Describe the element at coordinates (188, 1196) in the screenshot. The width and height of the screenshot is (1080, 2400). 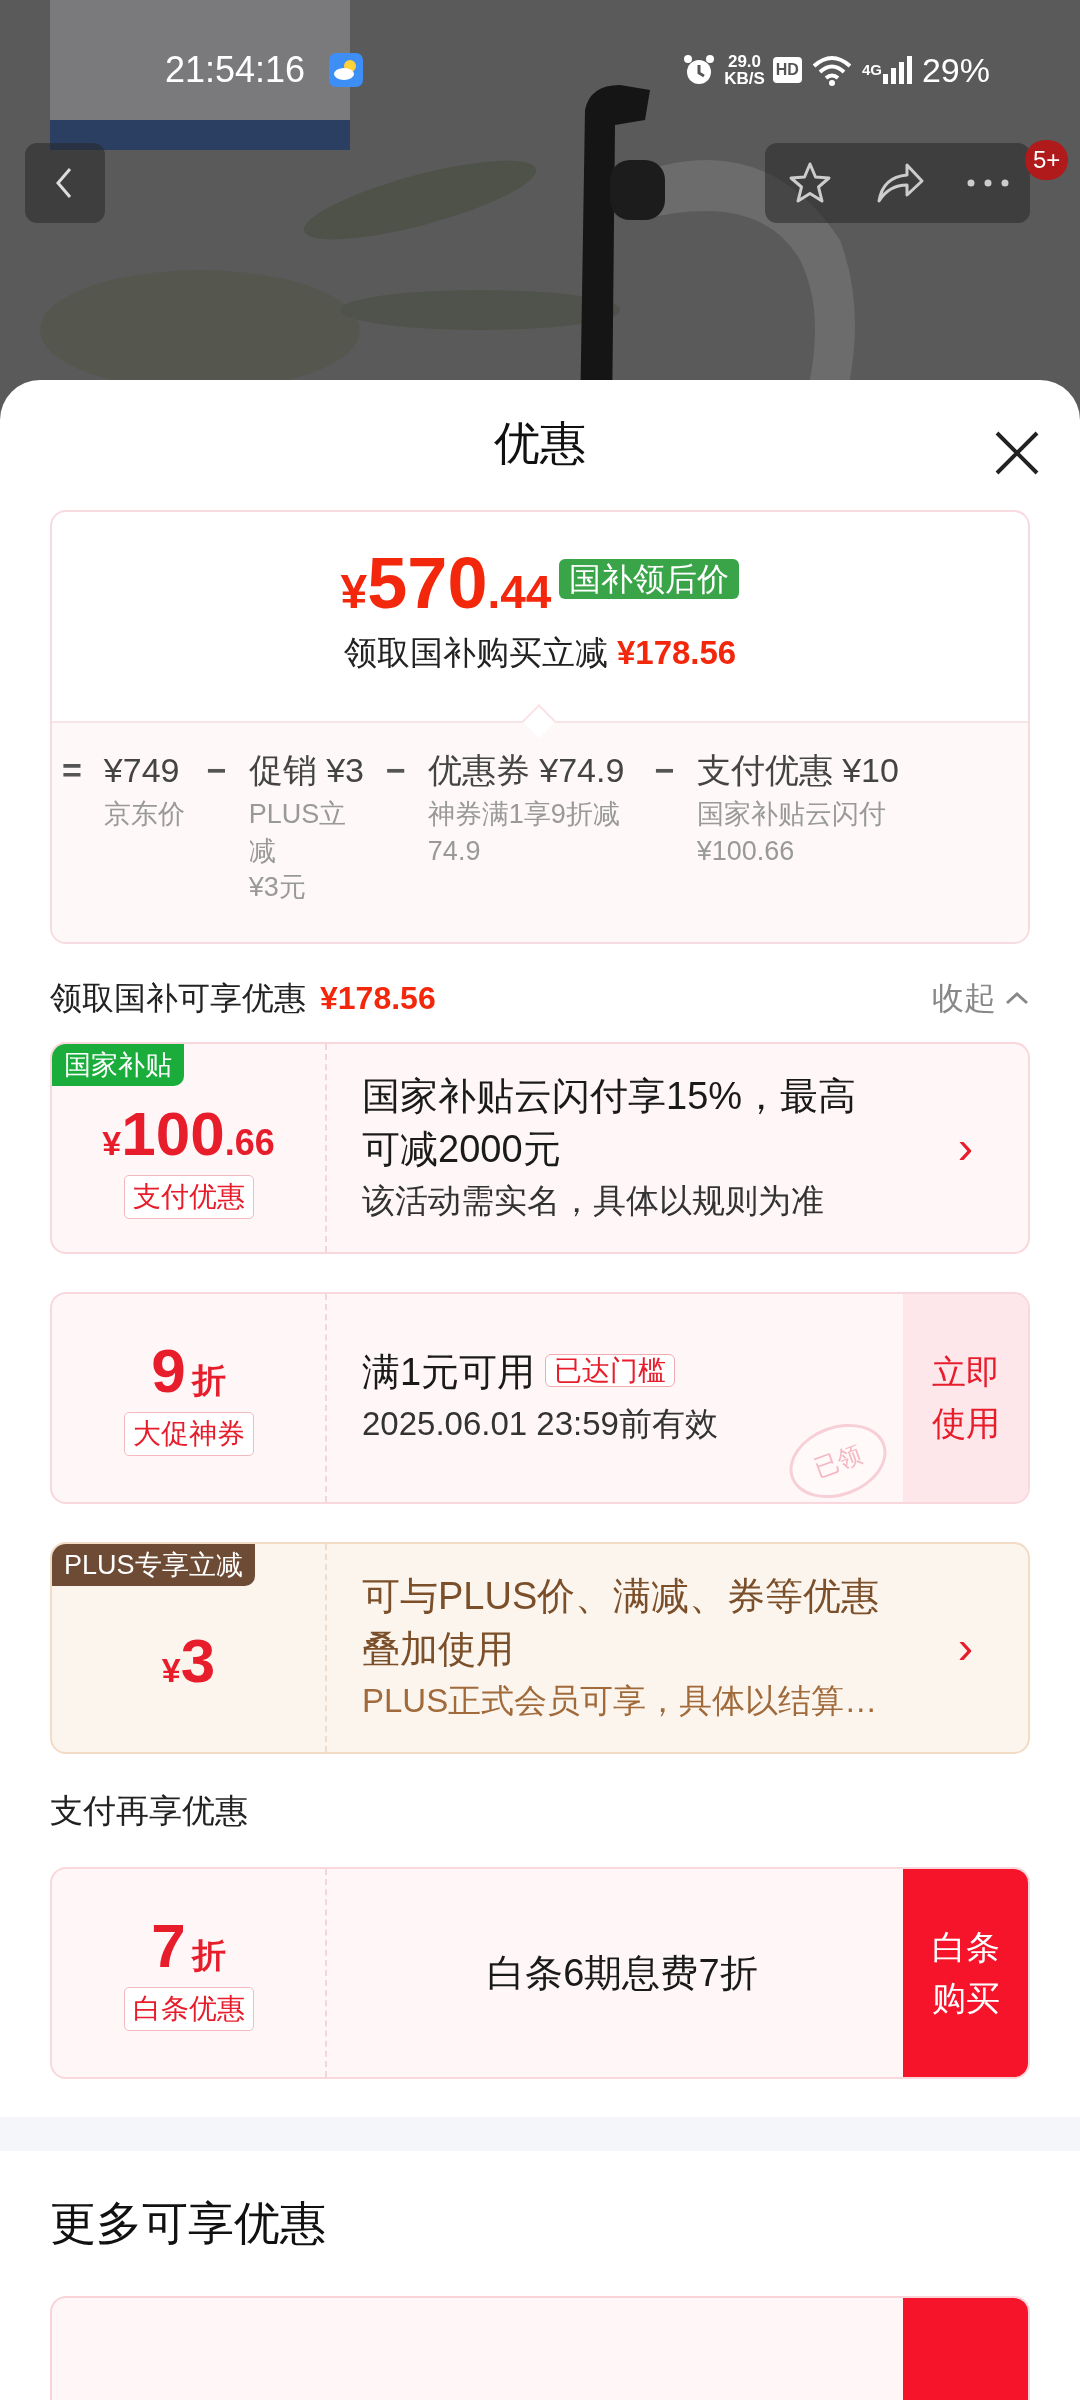
I see `coupon-label: 支付优惠` at that location.